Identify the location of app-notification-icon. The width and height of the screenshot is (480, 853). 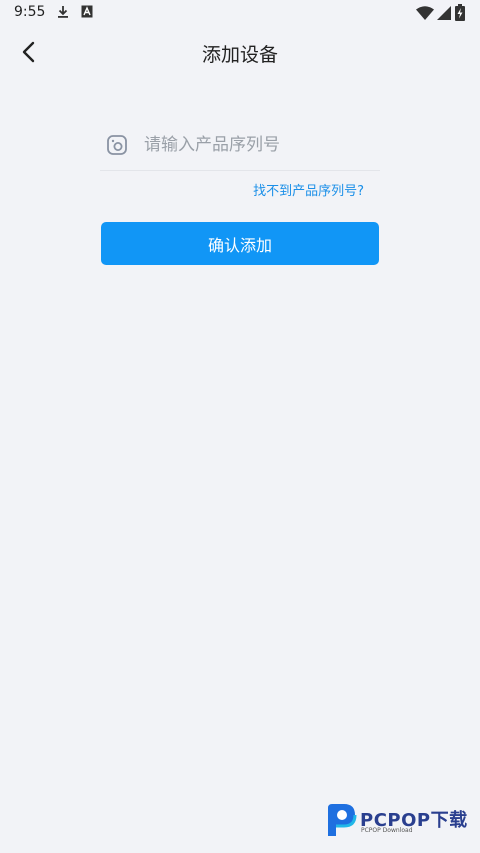
(87, 11).